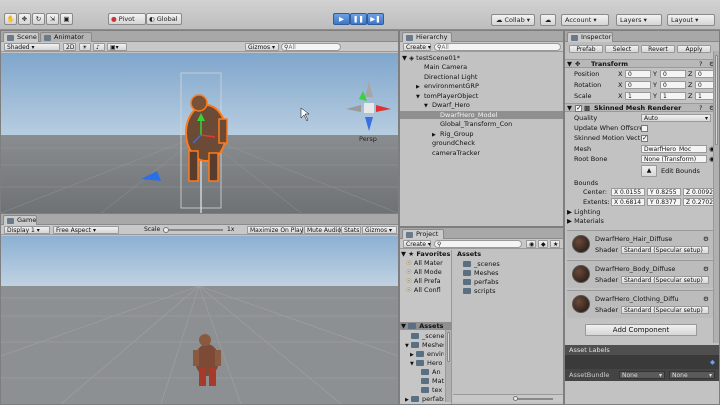 This screenshot has height=405, width=720. Describe the element at coordinates (638, 96) in the screenshot. I see `scale-x-field: 1` at that location.